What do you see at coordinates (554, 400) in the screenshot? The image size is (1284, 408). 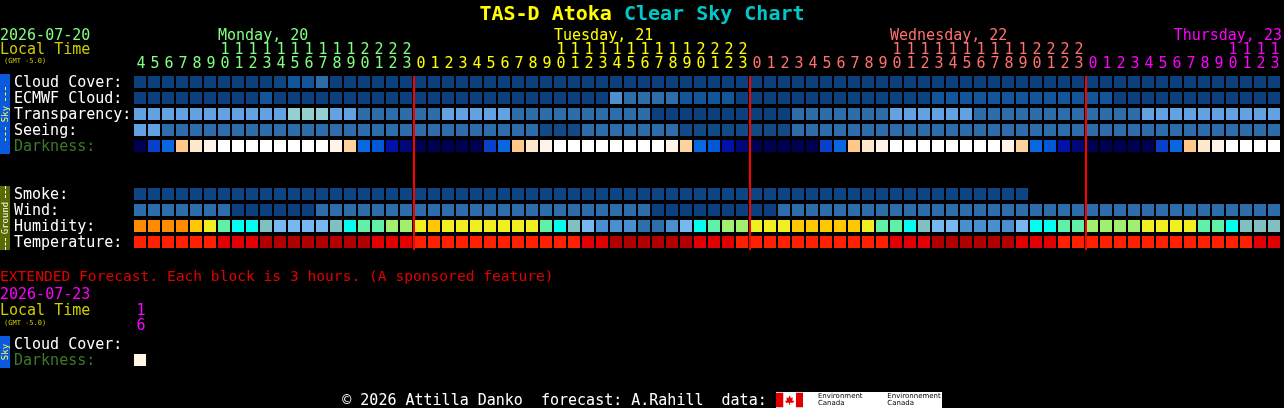 I see `credits-text: © 2026 Attilla Danko forecast: A.Rahill data:` at bounding box center [554, 400].